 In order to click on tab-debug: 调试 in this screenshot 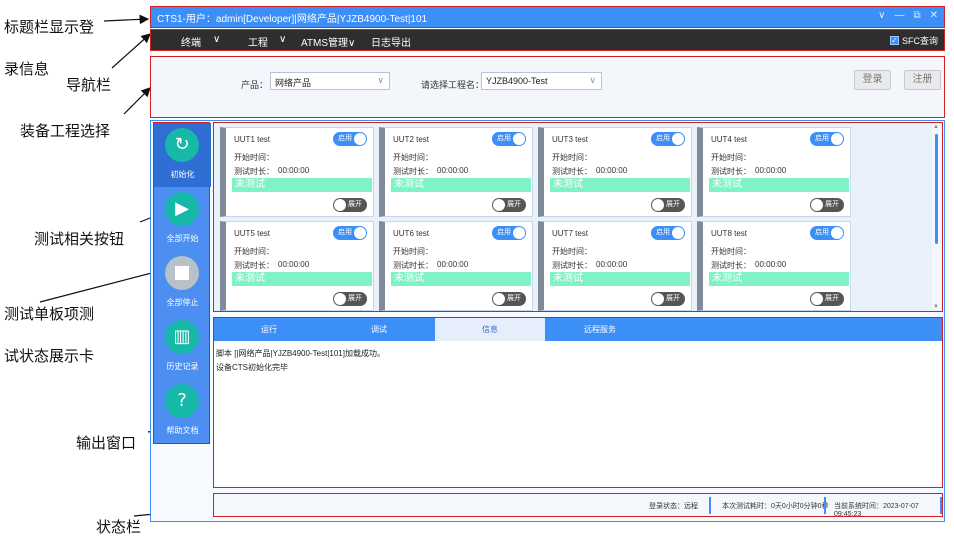, I will do `click(379, 329)`.